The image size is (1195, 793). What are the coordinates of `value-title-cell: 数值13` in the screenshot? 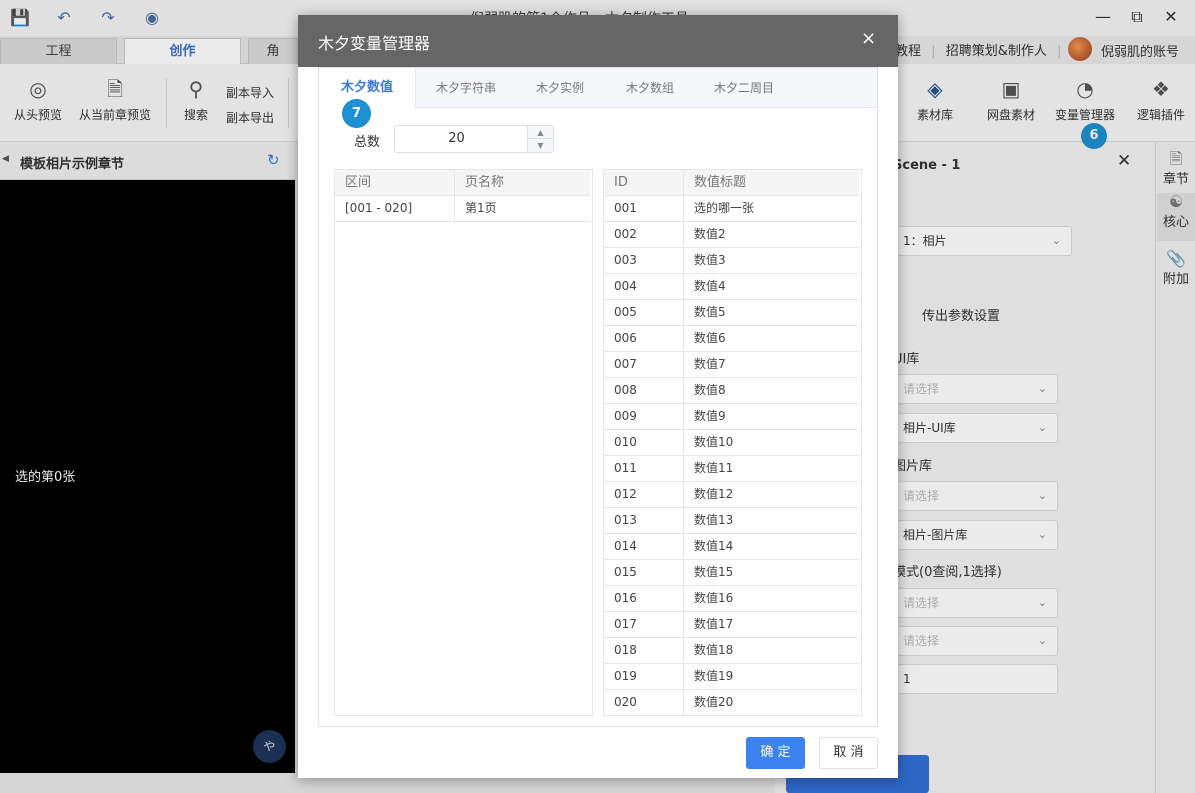 It's located at (714, 520).